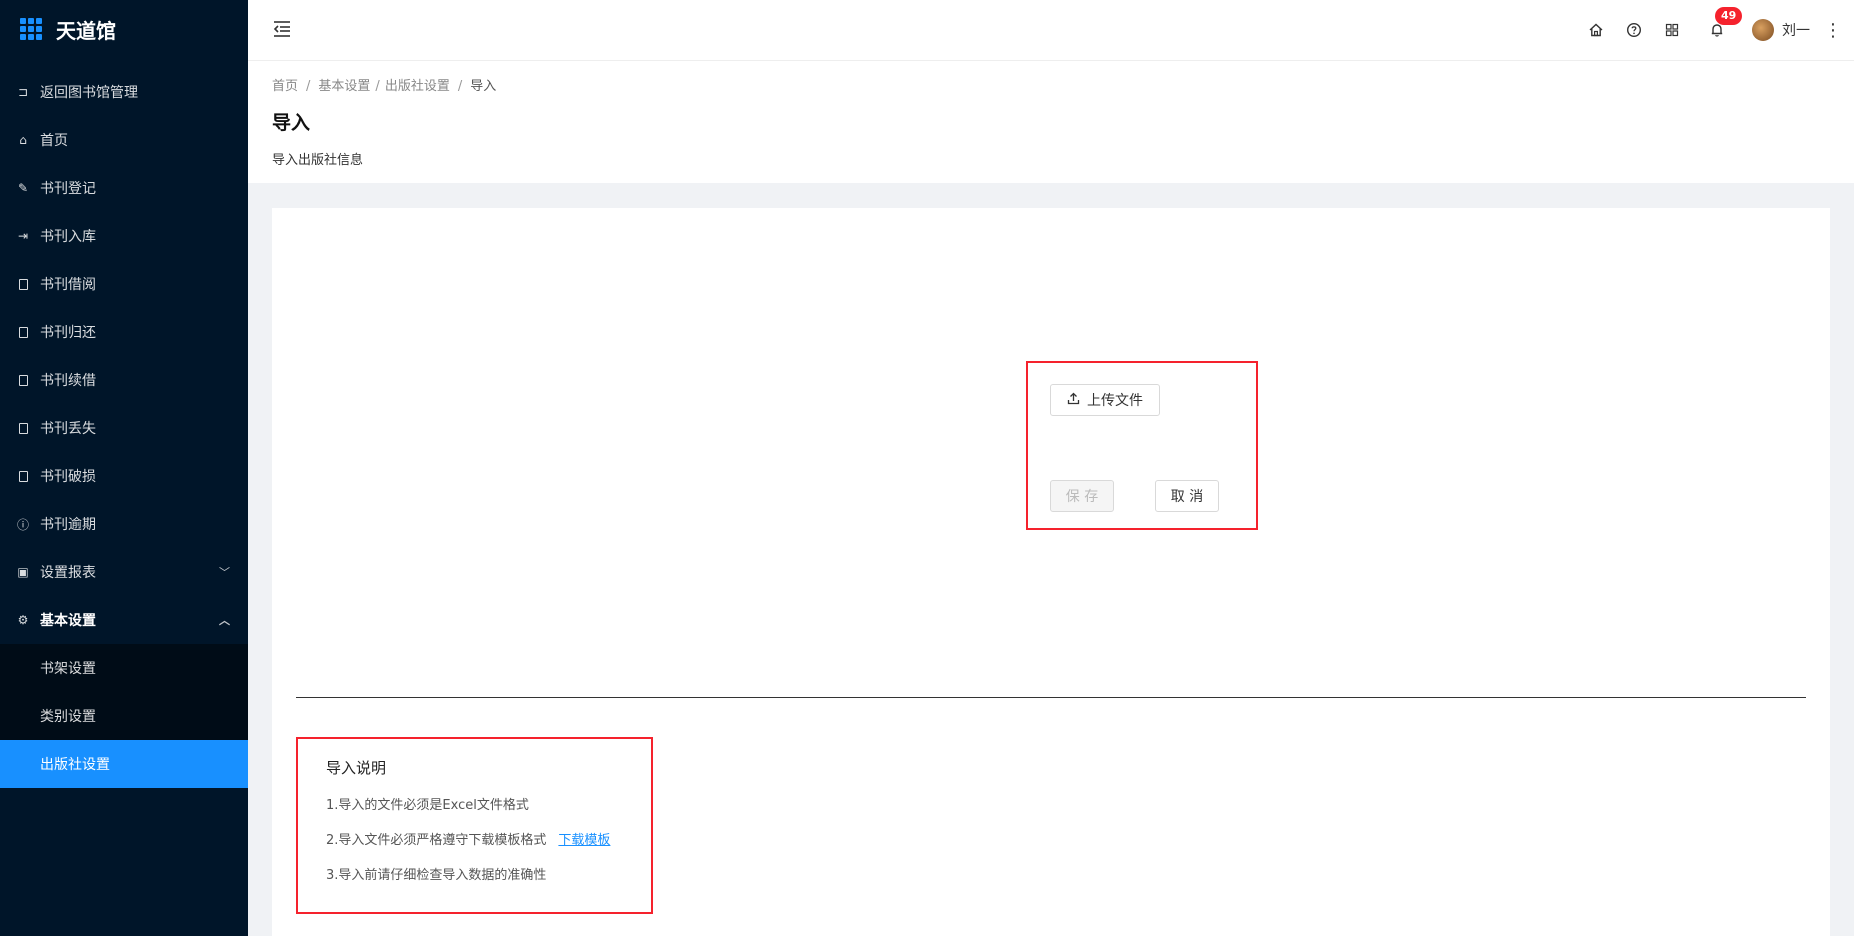 This screenshot has height=936, width=1854. Describe the element at coordinates (1672, 30) in the screenshot. I see `apps-grid-icon` at that location.